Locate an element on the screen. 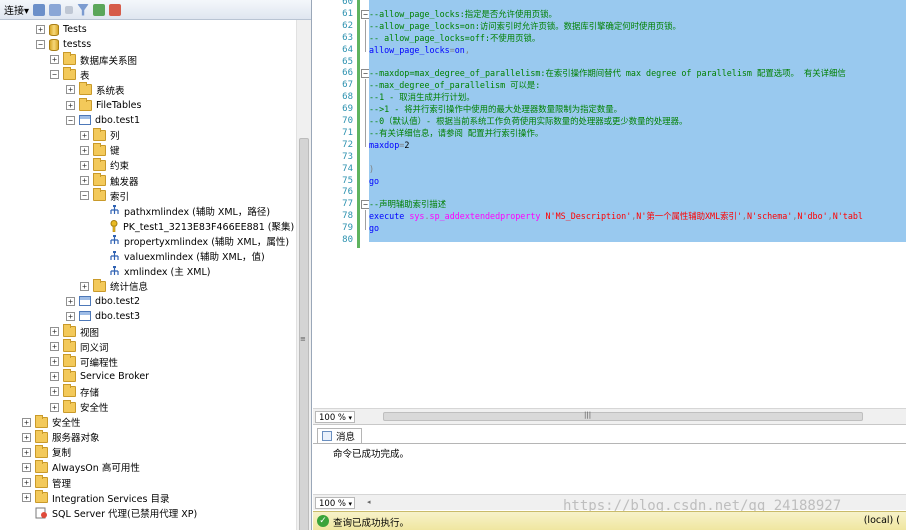  tree-node: + 管理 is located at coordinates (46, 482).